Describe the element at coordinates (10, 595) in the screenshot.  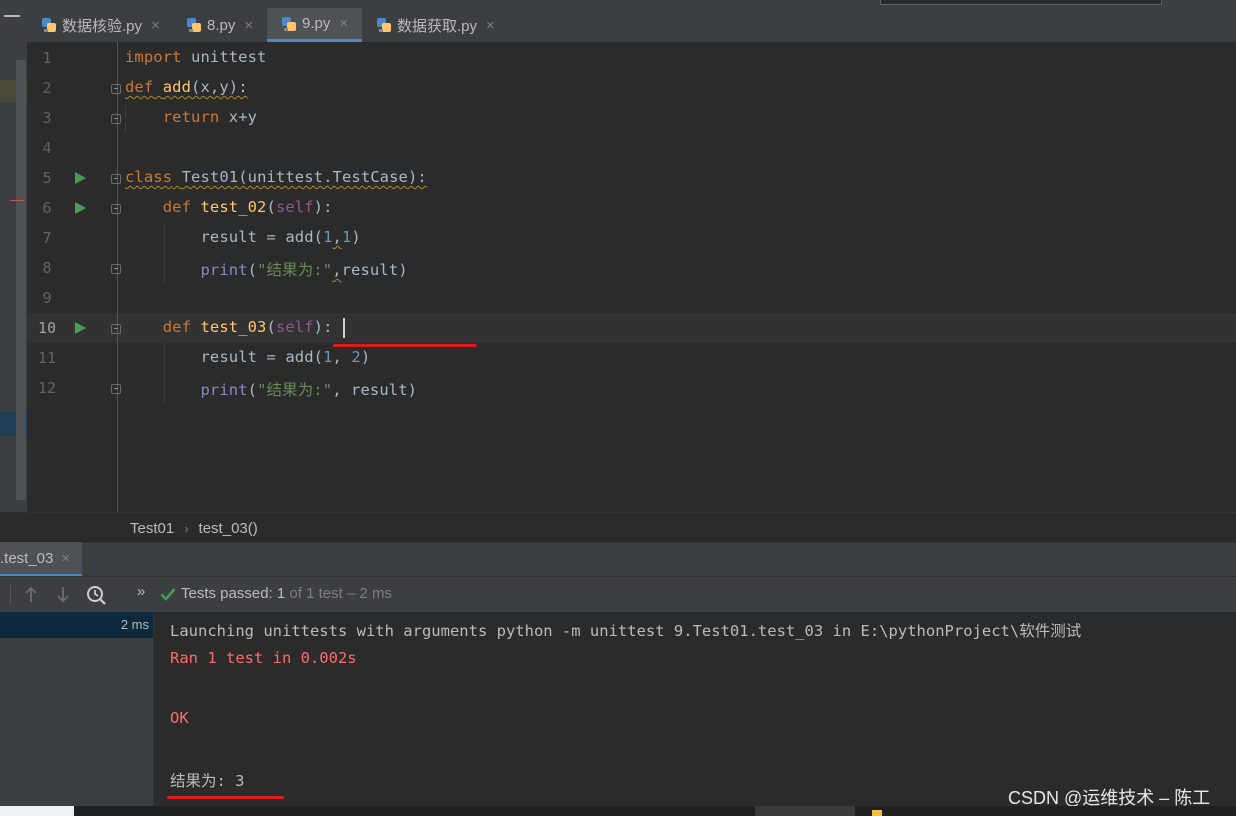
I see `toolbar-divider` at that location.